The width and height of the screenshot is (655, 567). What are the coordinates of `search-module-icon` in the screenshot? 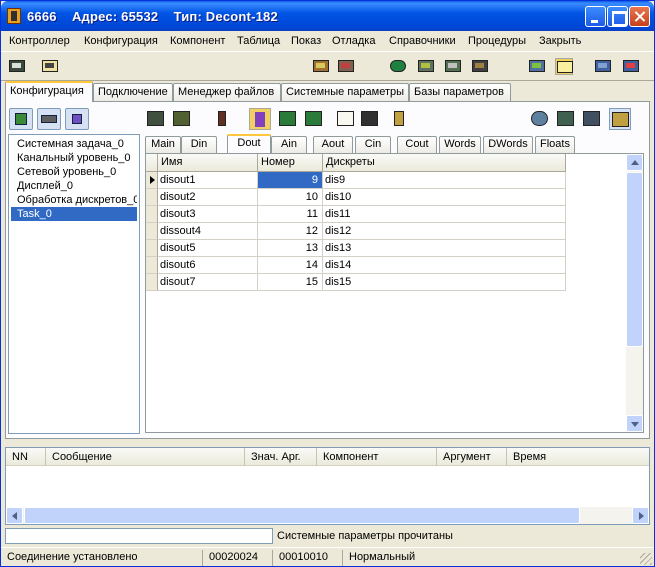 It's located at (453, 66).